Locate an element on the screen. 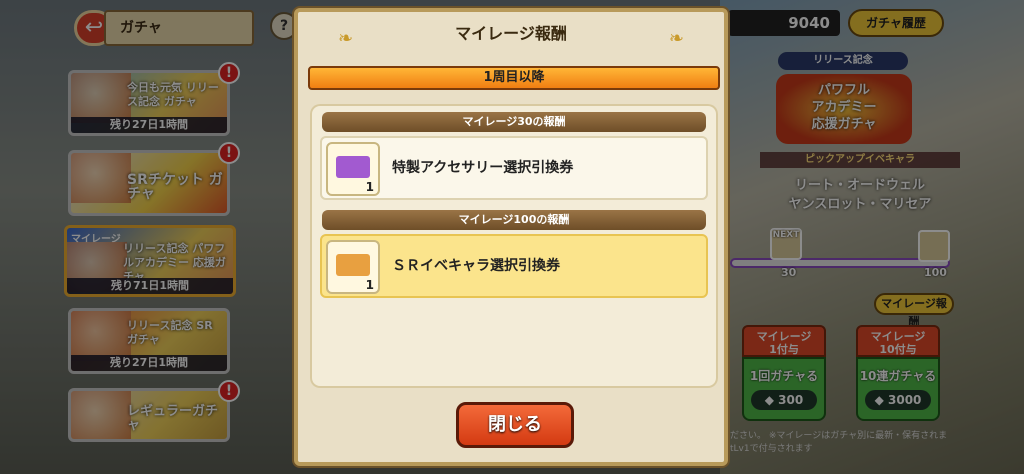  section-header: マイレージ30の報酬 is located at coordinates (514, 122).